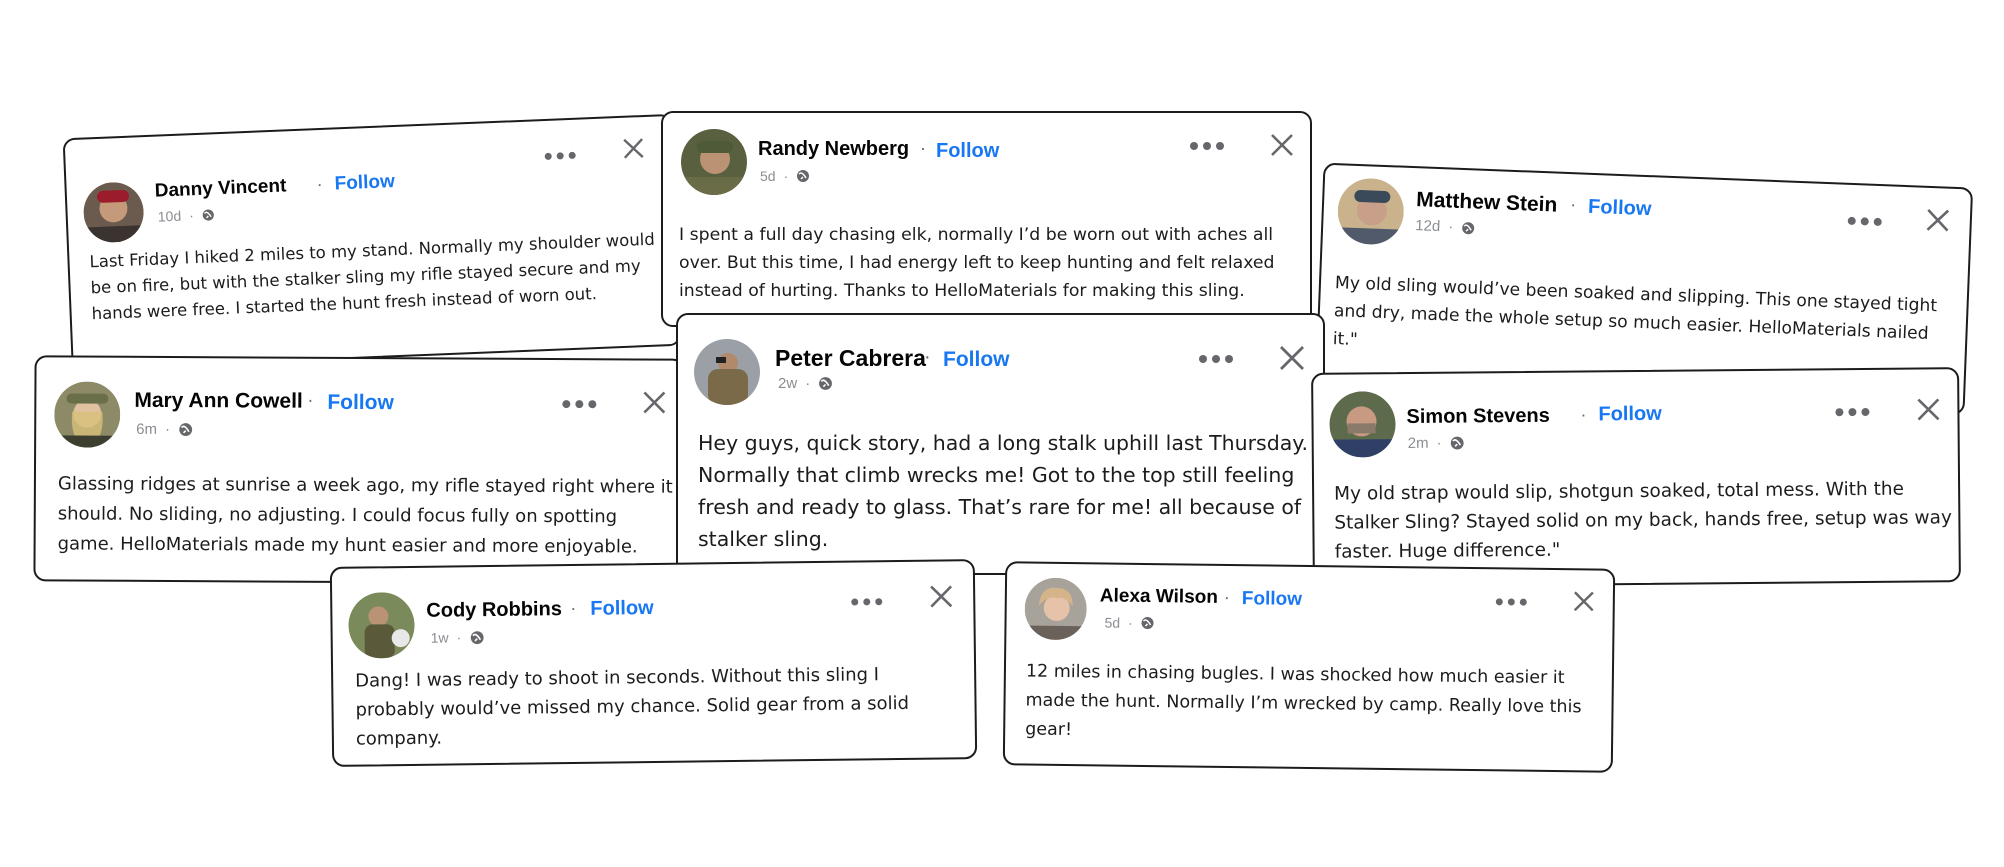 Image resolution: width=2004 pixels, height=867 pixels. Describe the element at coordinates (494, 610) in the screenshot. I see `author-name: Cody Robbins` at that location.